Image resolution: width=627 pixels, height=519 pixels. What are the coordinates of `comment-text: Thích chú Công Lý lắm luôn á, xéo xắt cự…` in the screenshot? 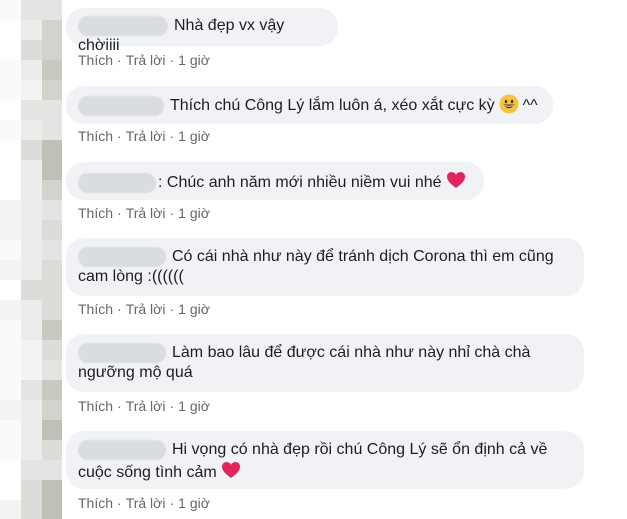 It's located at (332, 105).